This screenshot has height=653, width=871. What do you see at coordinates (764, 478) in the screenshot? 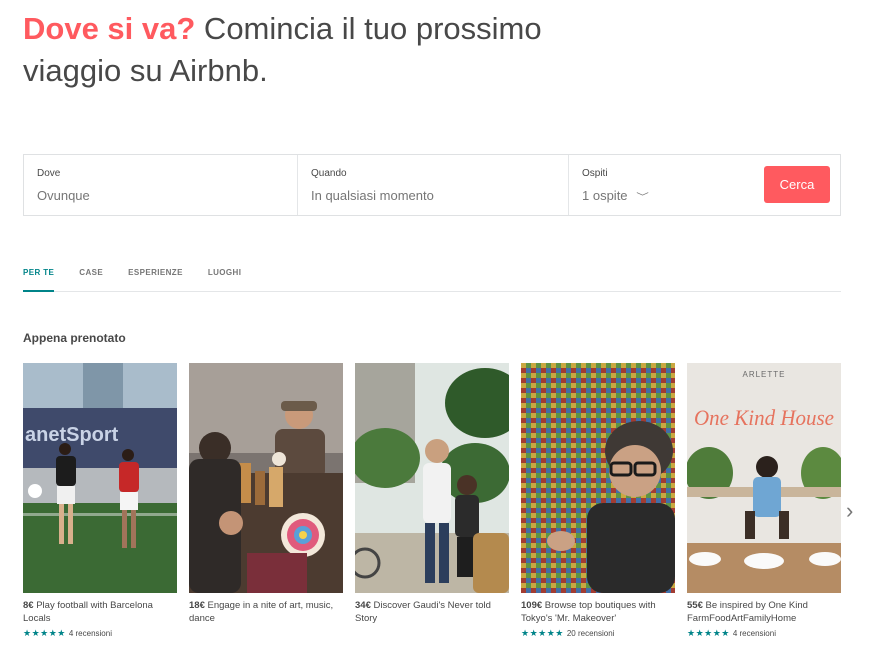
I see `experience-photo: ARLETTE One Kind House` at bounding box center [764, 478].